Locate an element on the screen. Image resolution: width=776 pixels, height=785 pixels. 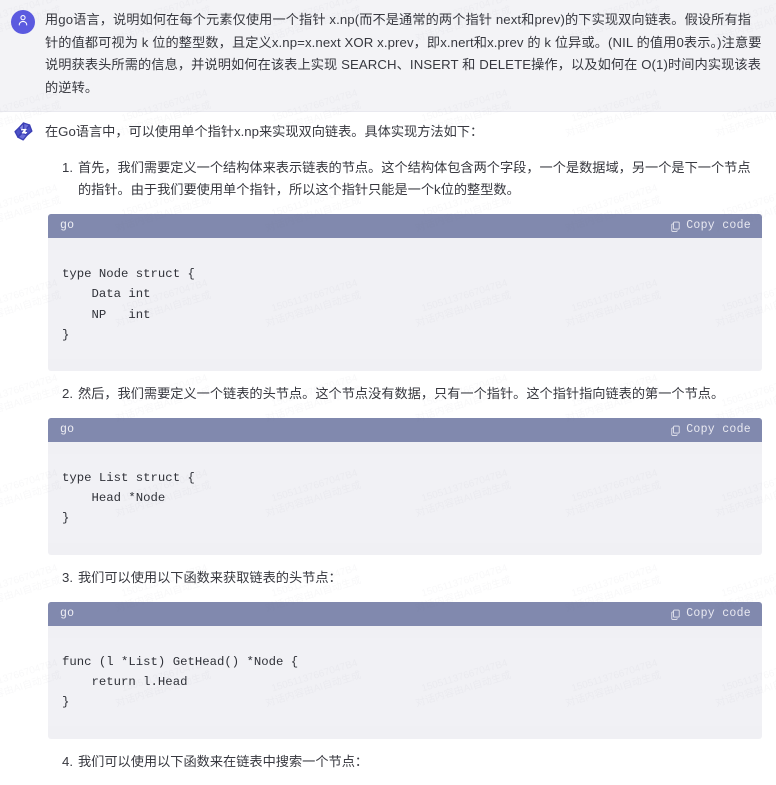
assistant-intro-text: 在Go语言中，可以使用单个指针x.np来实现双向链表。具体实现方法如下： is located at coordinates (264, 131).